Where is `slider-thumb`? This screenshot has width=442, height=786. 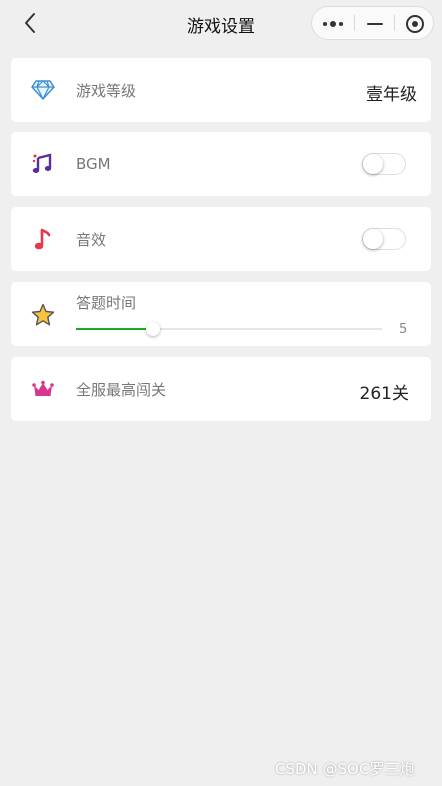 slider-thumb is located at coordinates (152, 329).